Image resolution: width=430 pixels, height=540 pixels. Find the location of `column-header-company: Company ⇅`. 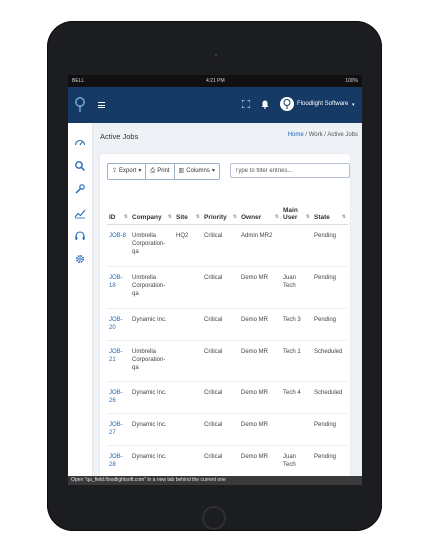

column-header-company: Company ⇅ is located at coordinates (152, 208).